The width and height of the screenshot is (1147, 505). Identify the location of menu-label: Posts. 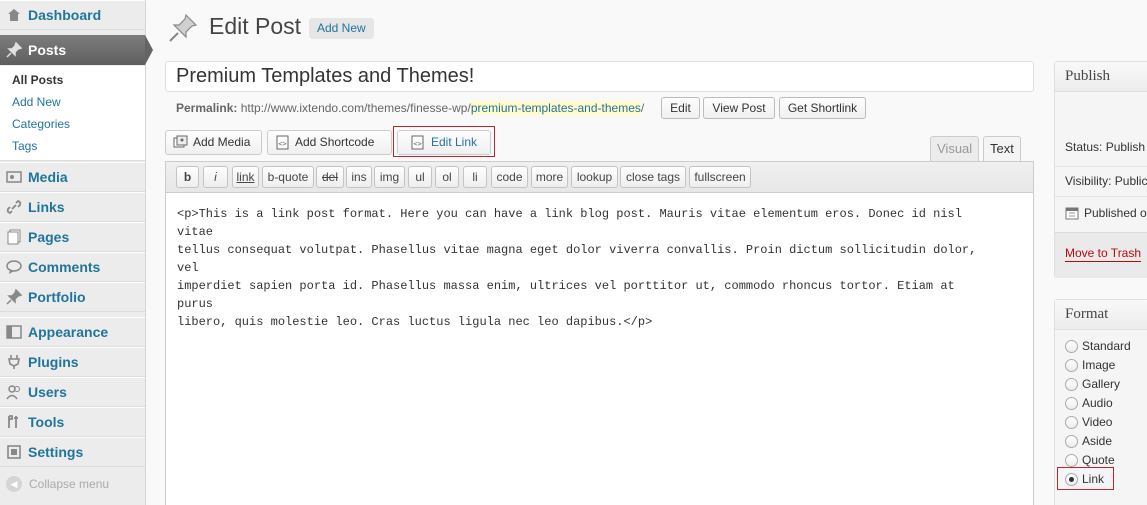
(47, 50).